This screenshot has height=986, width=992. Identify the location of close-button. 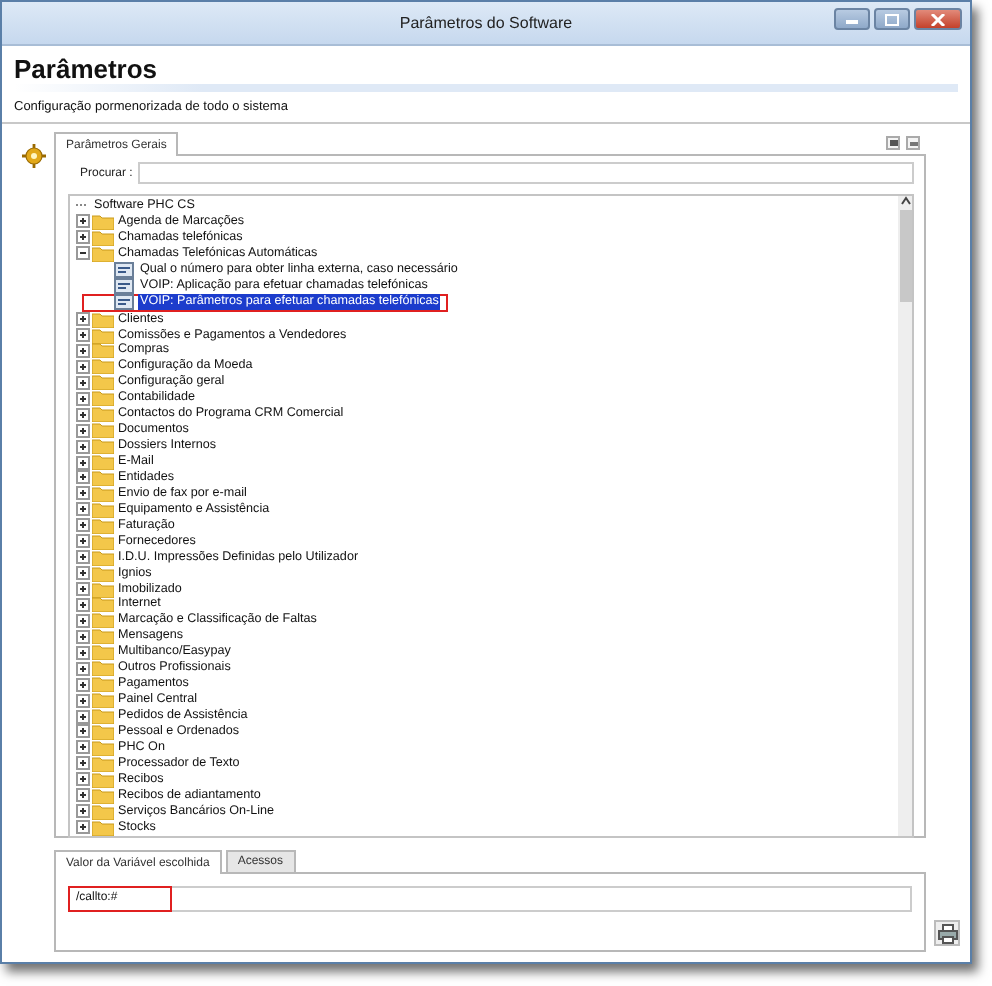
(938, 19).